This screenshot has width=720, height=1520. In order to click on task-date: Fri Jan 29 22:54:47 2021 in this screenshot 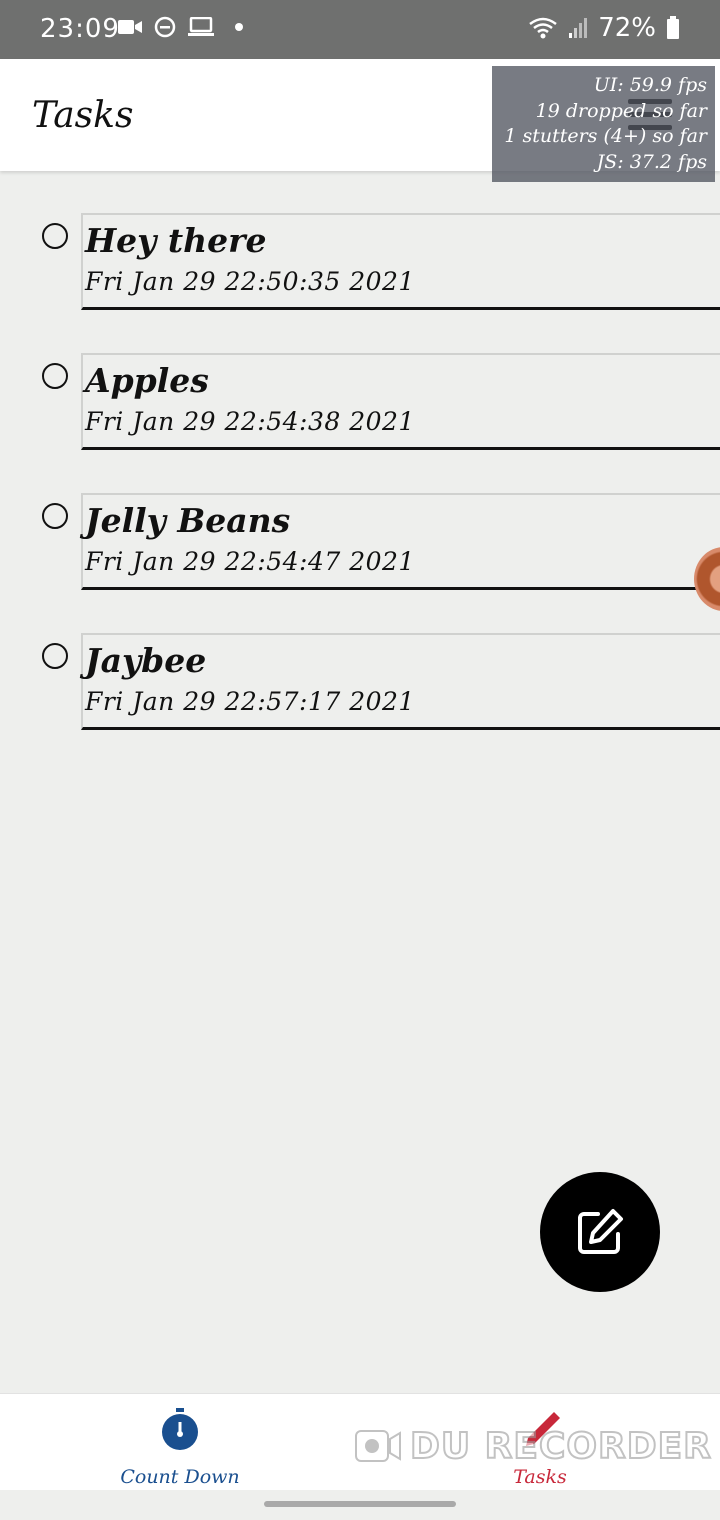, I will do `click(250, 561)`.